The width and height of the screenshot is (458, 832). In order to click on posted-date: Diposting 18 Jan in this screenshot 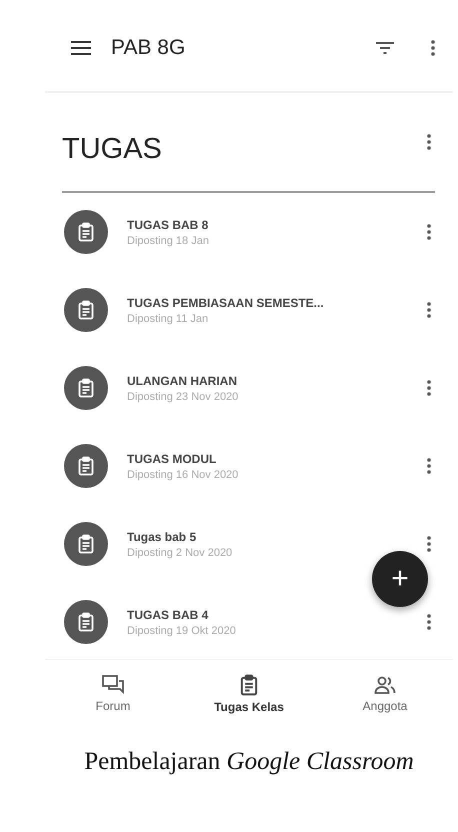, I will do `click(168, 240)`.